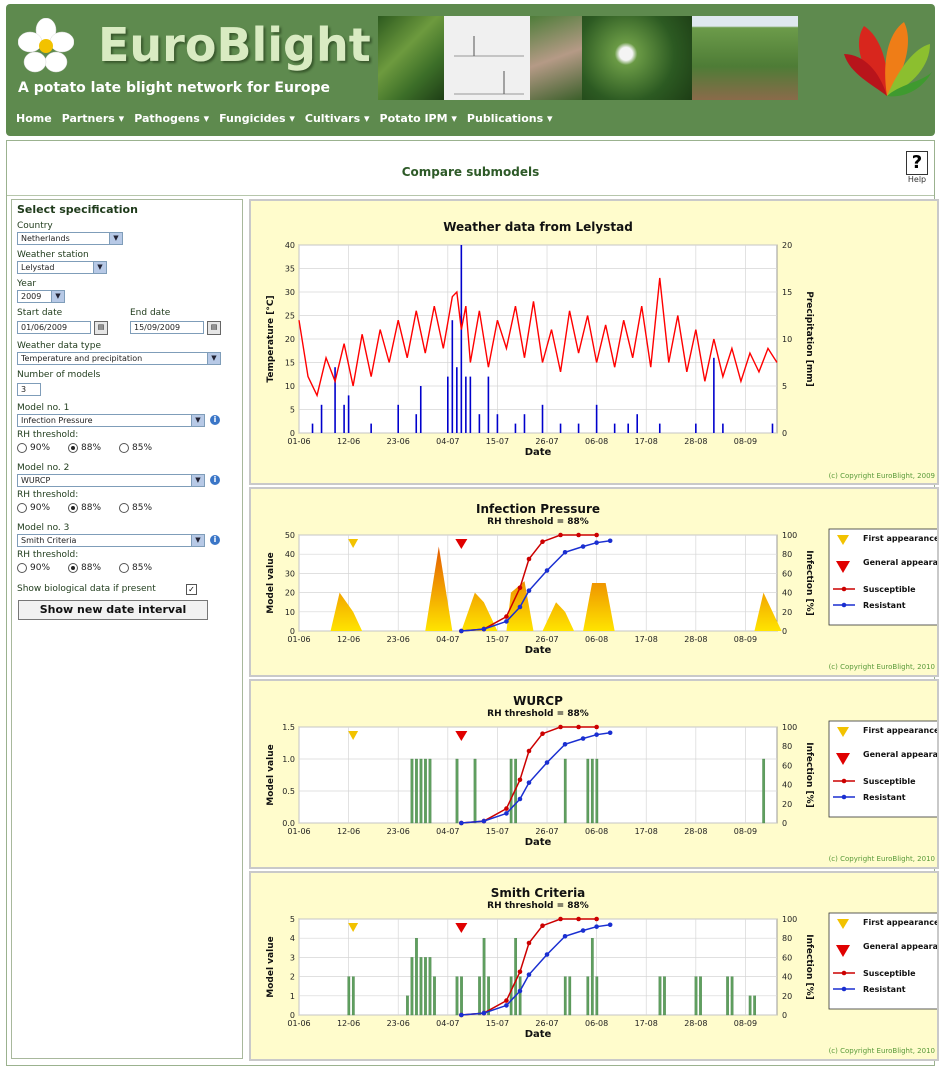  I want to click on rh-threshold-label: RH threshold:, so click(48, 555).